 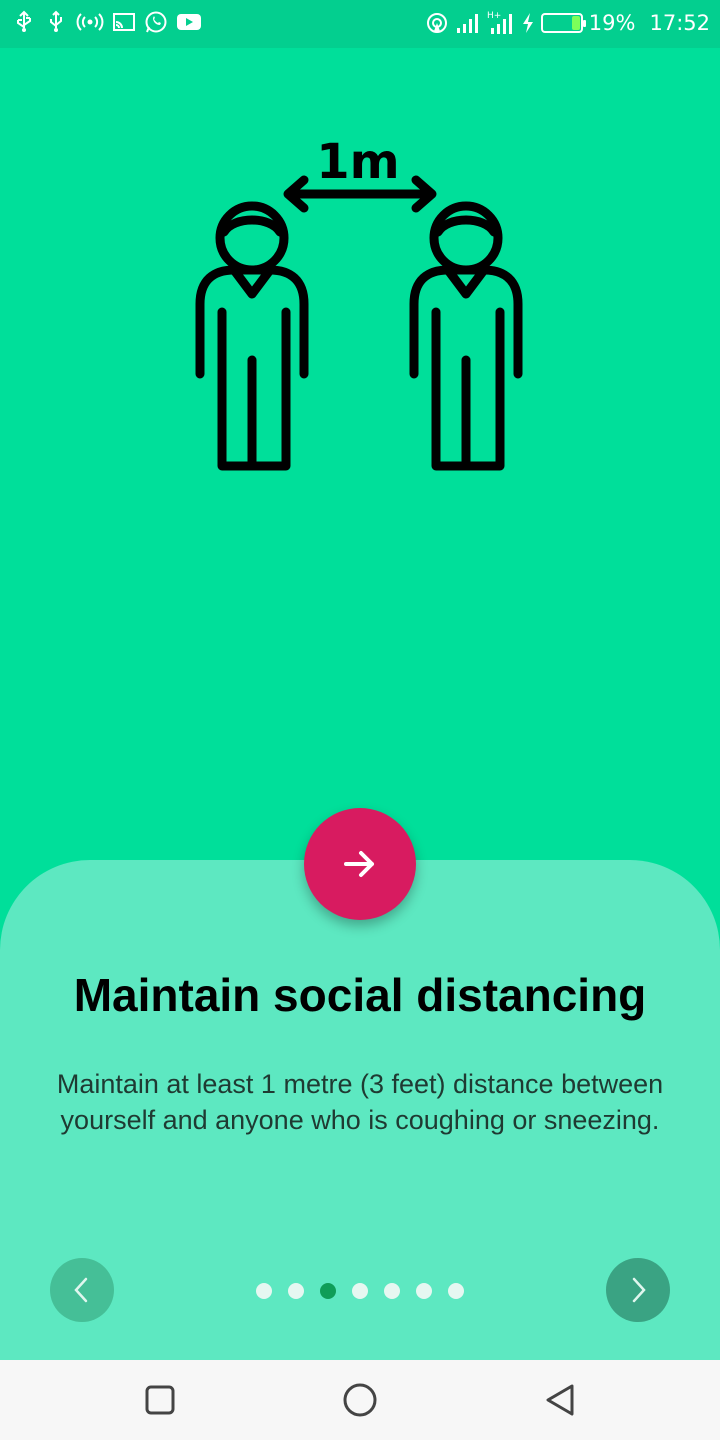 I want to click on charging-icon, so click(x=528, y=23).